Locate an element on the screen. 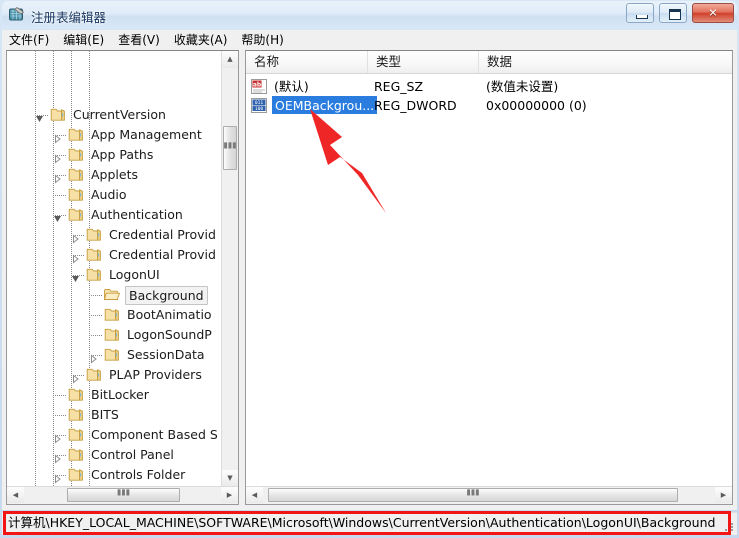 The width and height of the screenshot is (739, 538). values-scroll-left-button: ◀ is located at coordinates (254, 495).